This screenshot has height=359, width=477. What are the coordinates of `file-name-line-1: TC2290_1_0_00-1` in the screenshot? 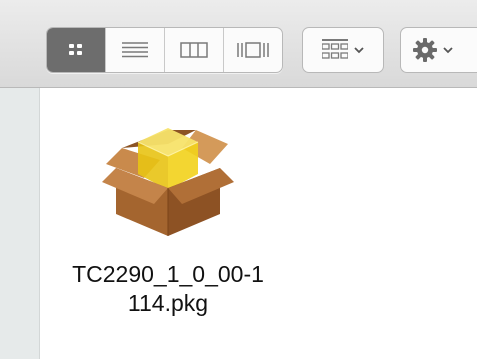 It's located at (168, 274).